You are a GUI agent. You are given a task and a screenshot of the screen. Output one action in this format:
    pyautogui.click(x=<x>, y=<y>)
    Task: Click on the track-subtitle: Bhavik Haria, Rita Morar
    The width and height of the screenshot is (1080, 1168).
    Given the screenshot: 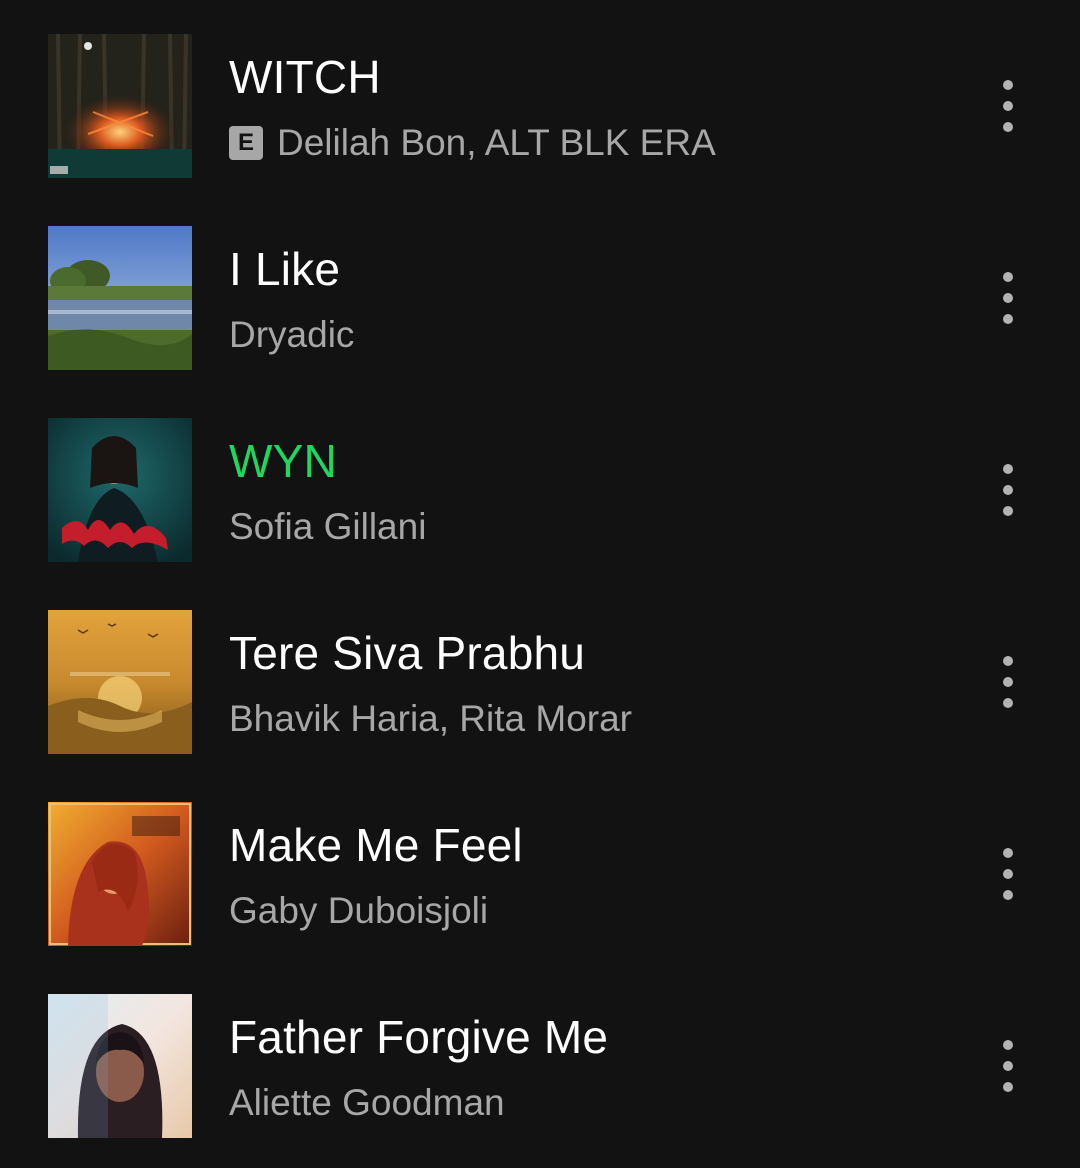 What is the action you would take?
    pyautogui.click(x=430, y=719)
    